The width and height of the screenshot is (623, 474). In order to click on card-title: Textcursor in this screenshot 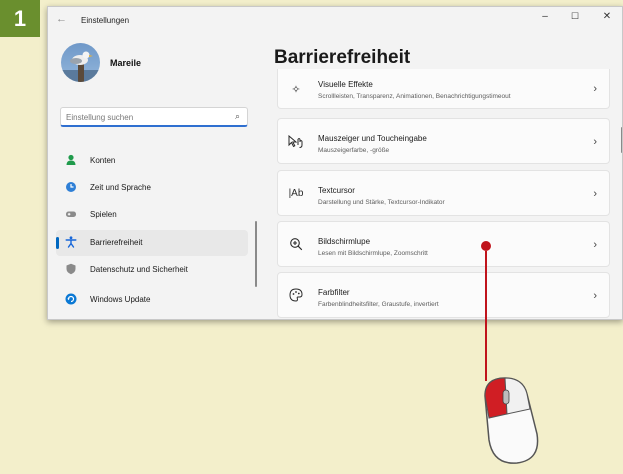, I will do `click(336, 190)`.